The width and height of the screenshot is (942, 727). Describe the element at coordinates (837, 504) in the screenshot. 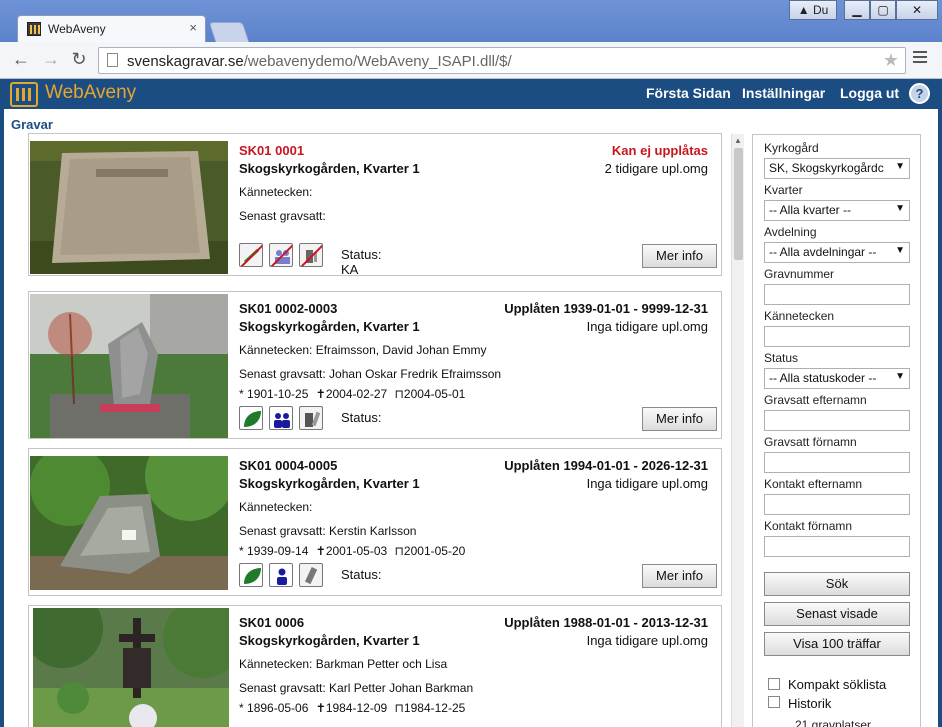

I see `kontakt-efternamn-input` at that location.